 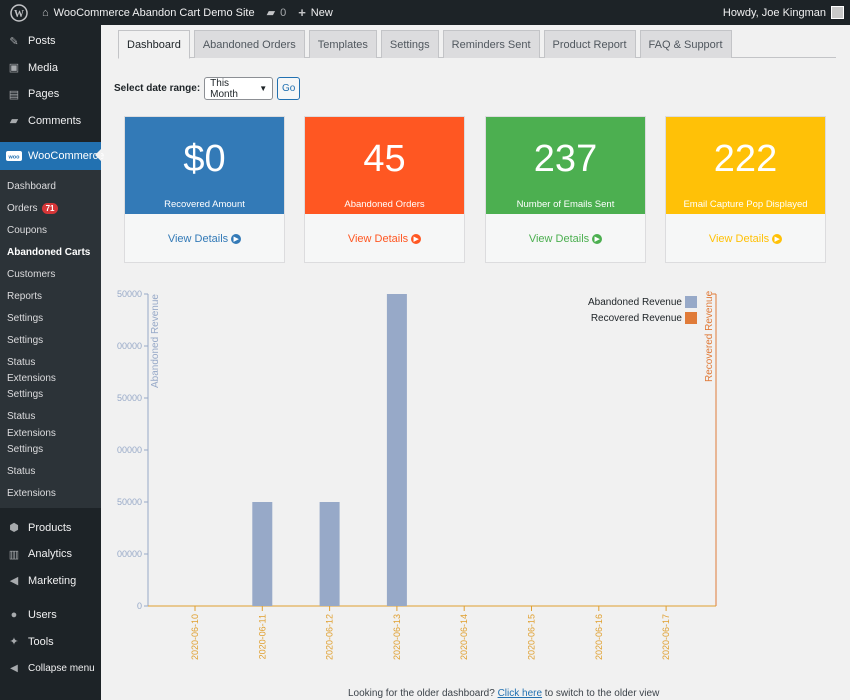 What do you see at coordinates (14, 94) in the screenshot?
I see `pages-icon: ▤` at bounding box center [14, 94].